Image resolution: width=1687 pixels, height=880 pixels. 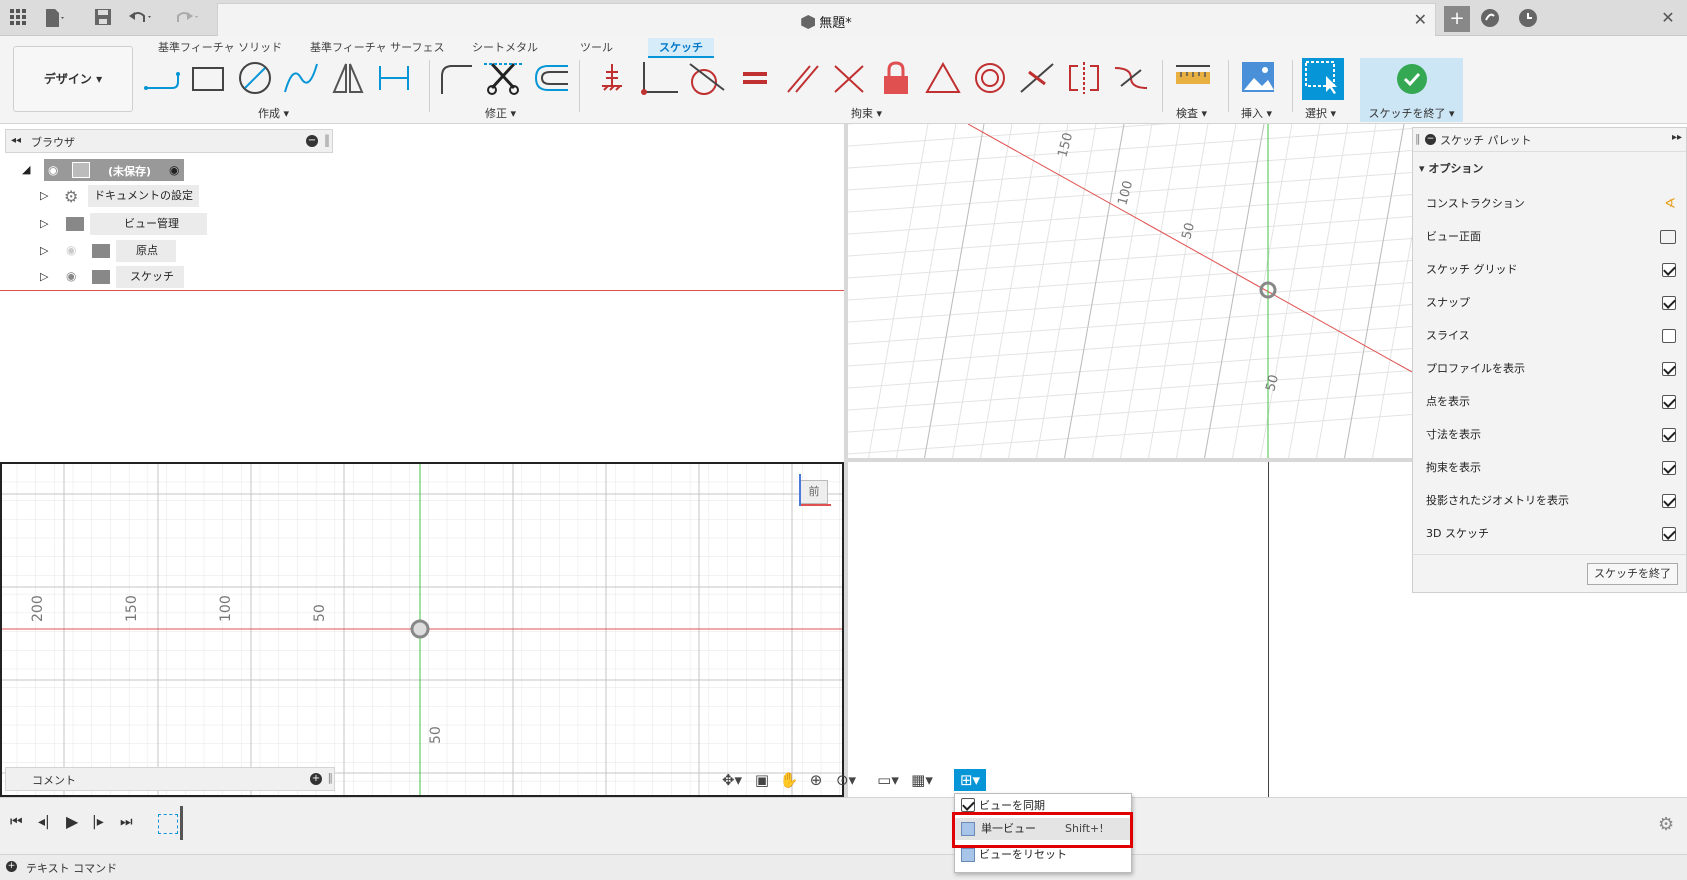 What do you see at coordinates (1420, 19) in the screenshot?
I see `close-icon: ✕` at bounding box center [1420, 19].